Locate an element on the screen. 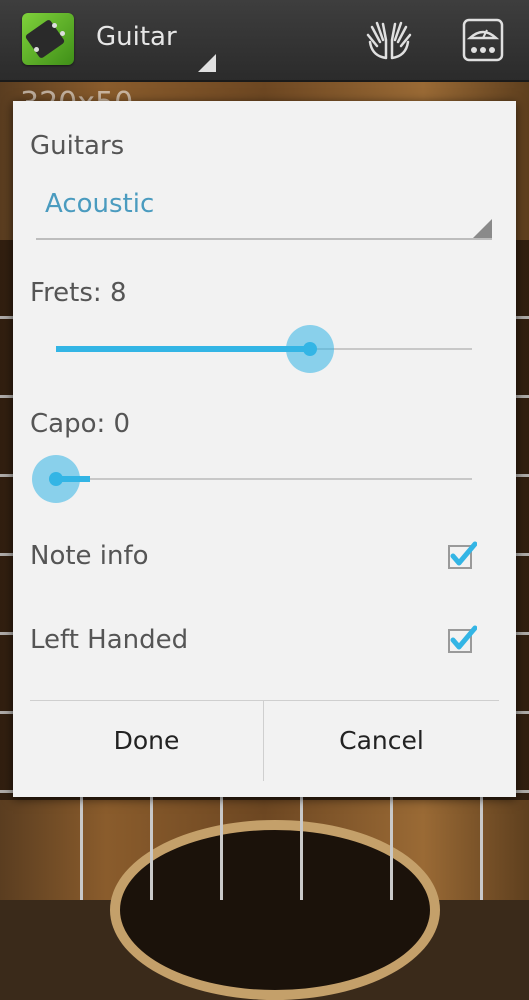 This screenshot has width=529, height=1000. select-underline is located at coordinates (264, 239).